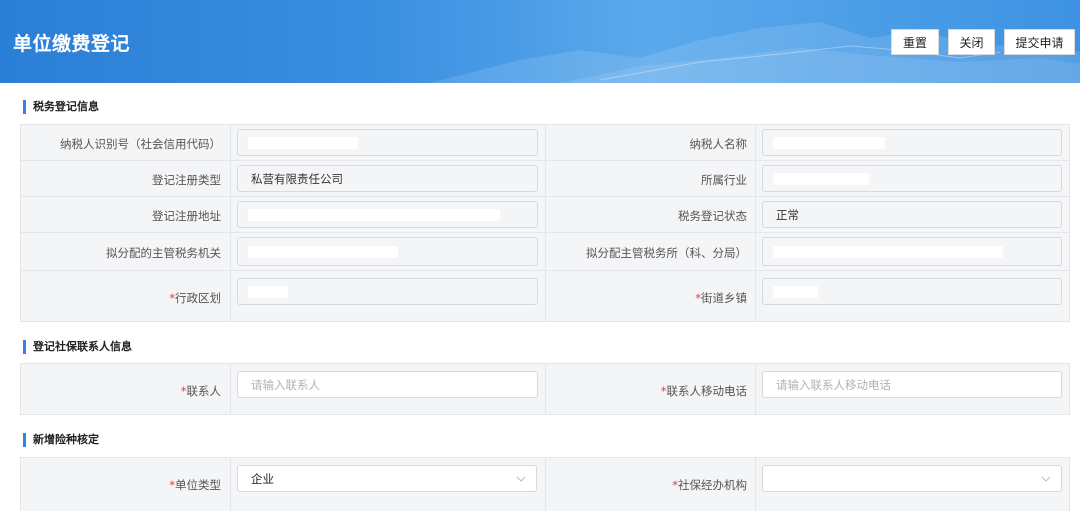 The width and height of the screenshot is (1080, 511). Describe the element at coordinates (140, 144) in the screenshot. I see `taxpayer-id-label: 纳税人识别号（社会信用代码）` at that location.